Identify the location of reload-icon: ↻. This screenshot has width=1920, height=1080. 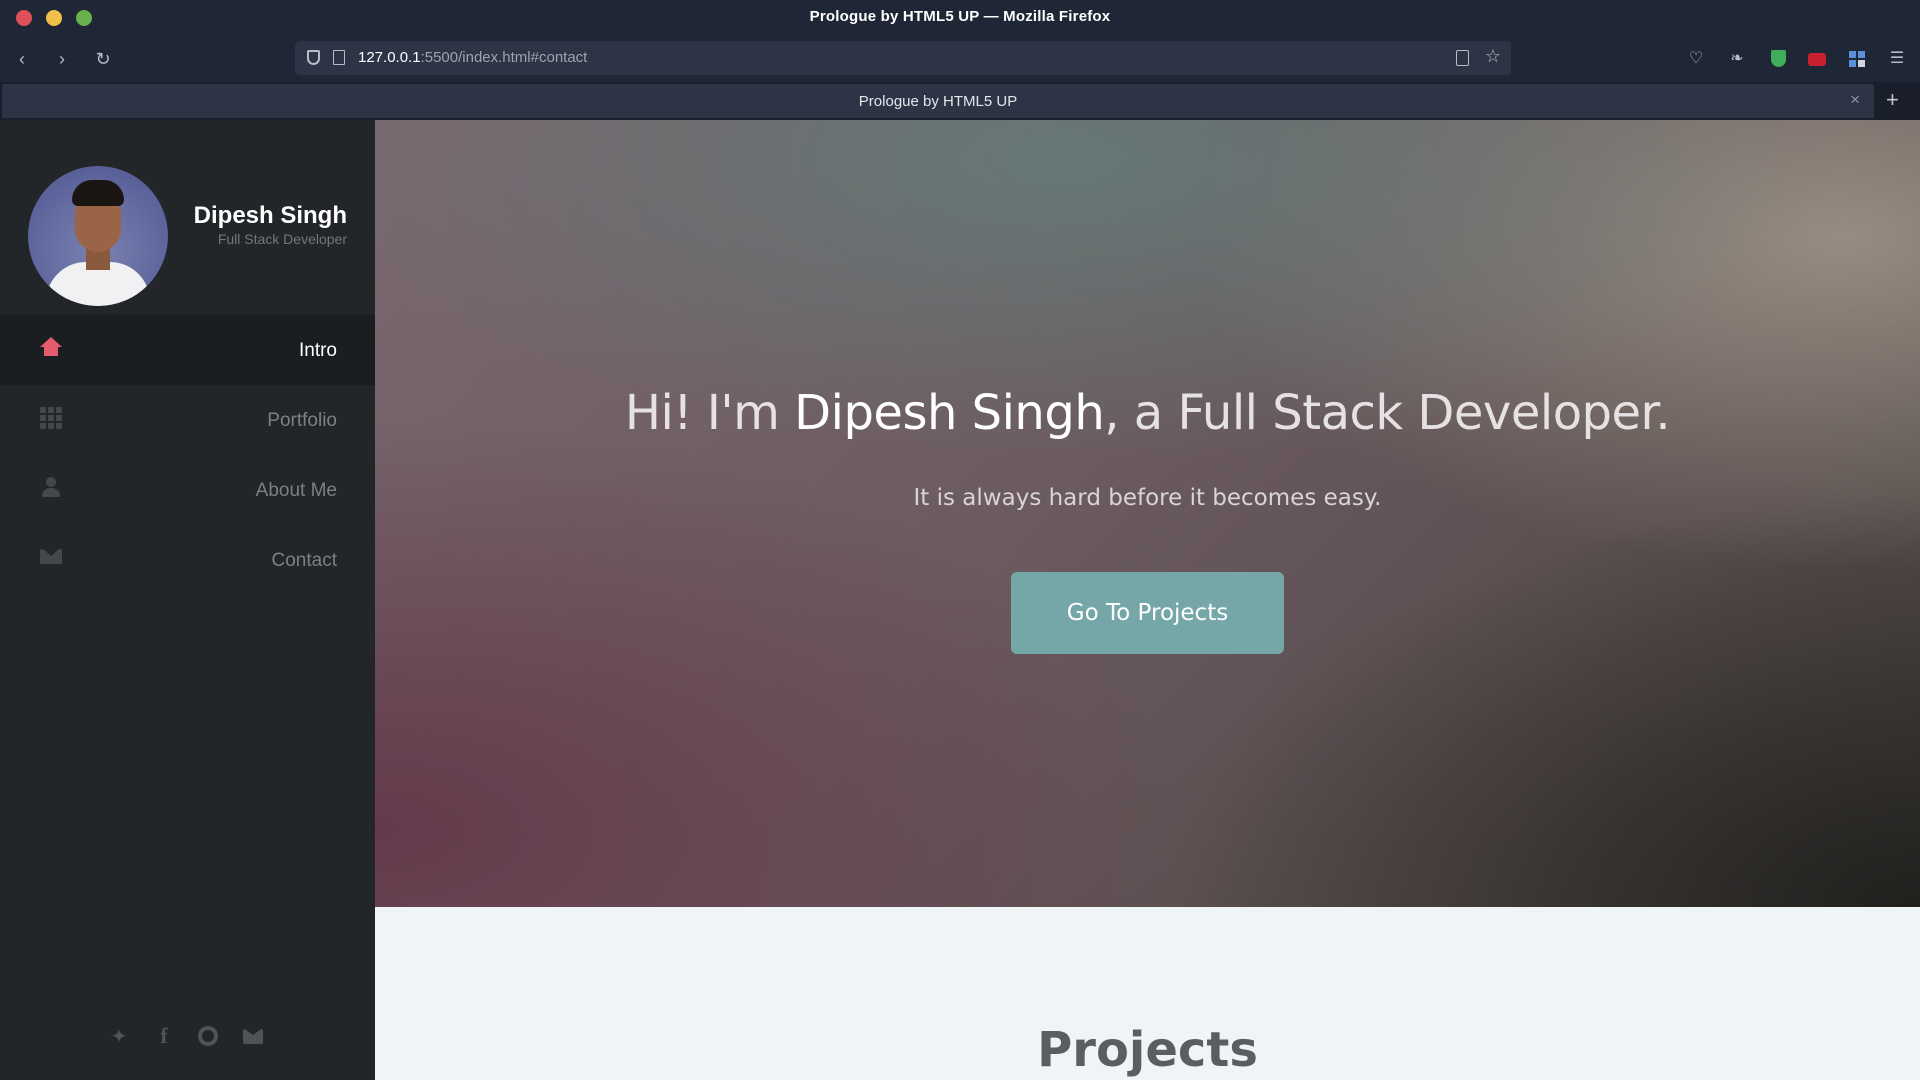
(103, 59).